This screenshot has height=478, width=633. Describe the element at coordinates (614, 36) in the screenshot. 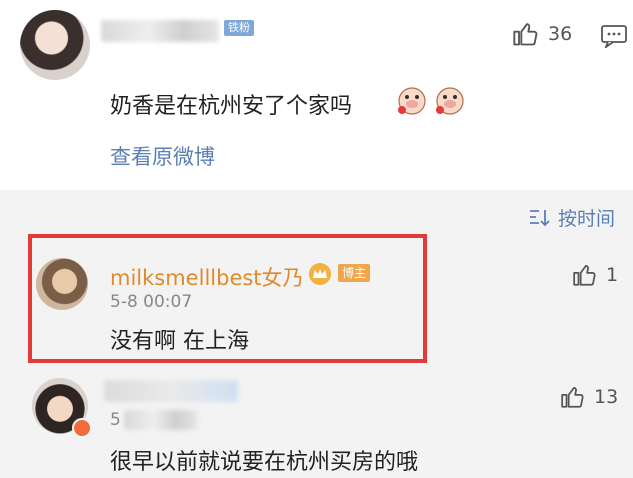

I see `comment-icon` at that location.